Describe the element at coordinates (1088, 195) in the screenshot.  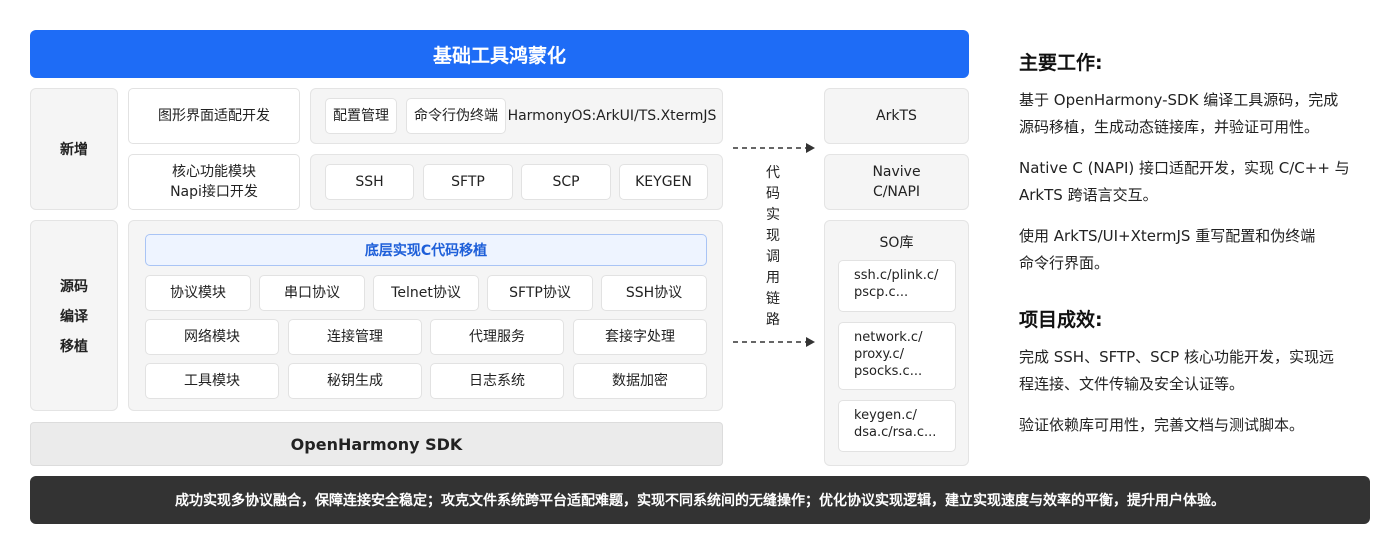
I see `main-work-p2-line2: ArkTS 跨语言交互。` at that location.